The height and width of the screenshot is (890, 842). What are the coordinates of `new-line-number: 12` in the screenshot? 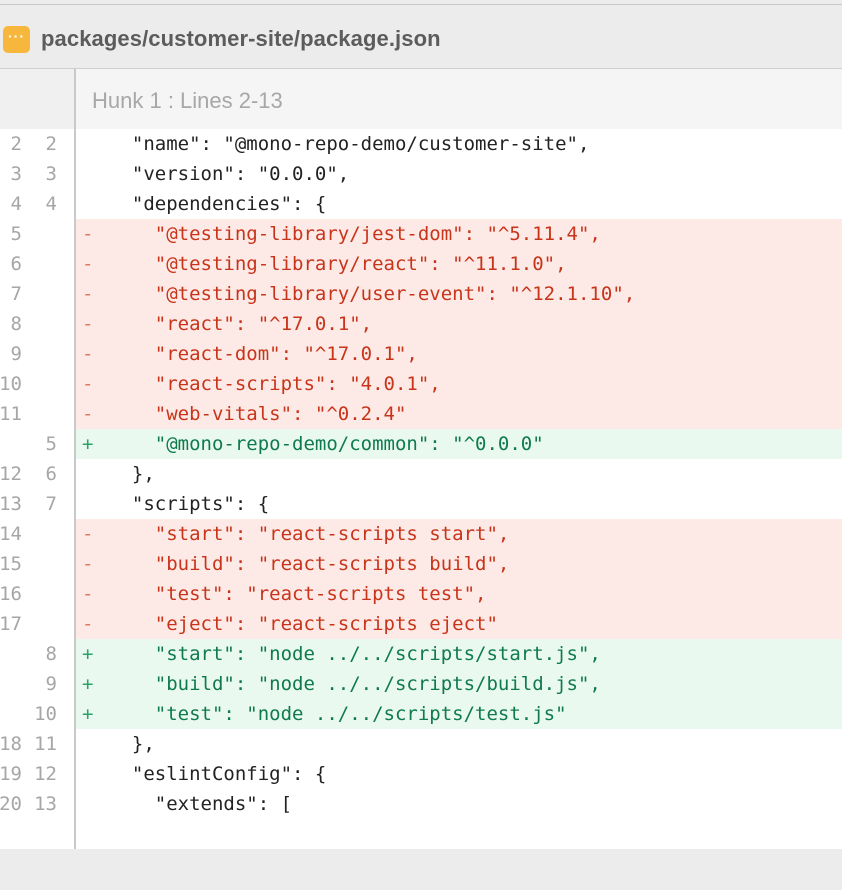 It's located at (45, 774).